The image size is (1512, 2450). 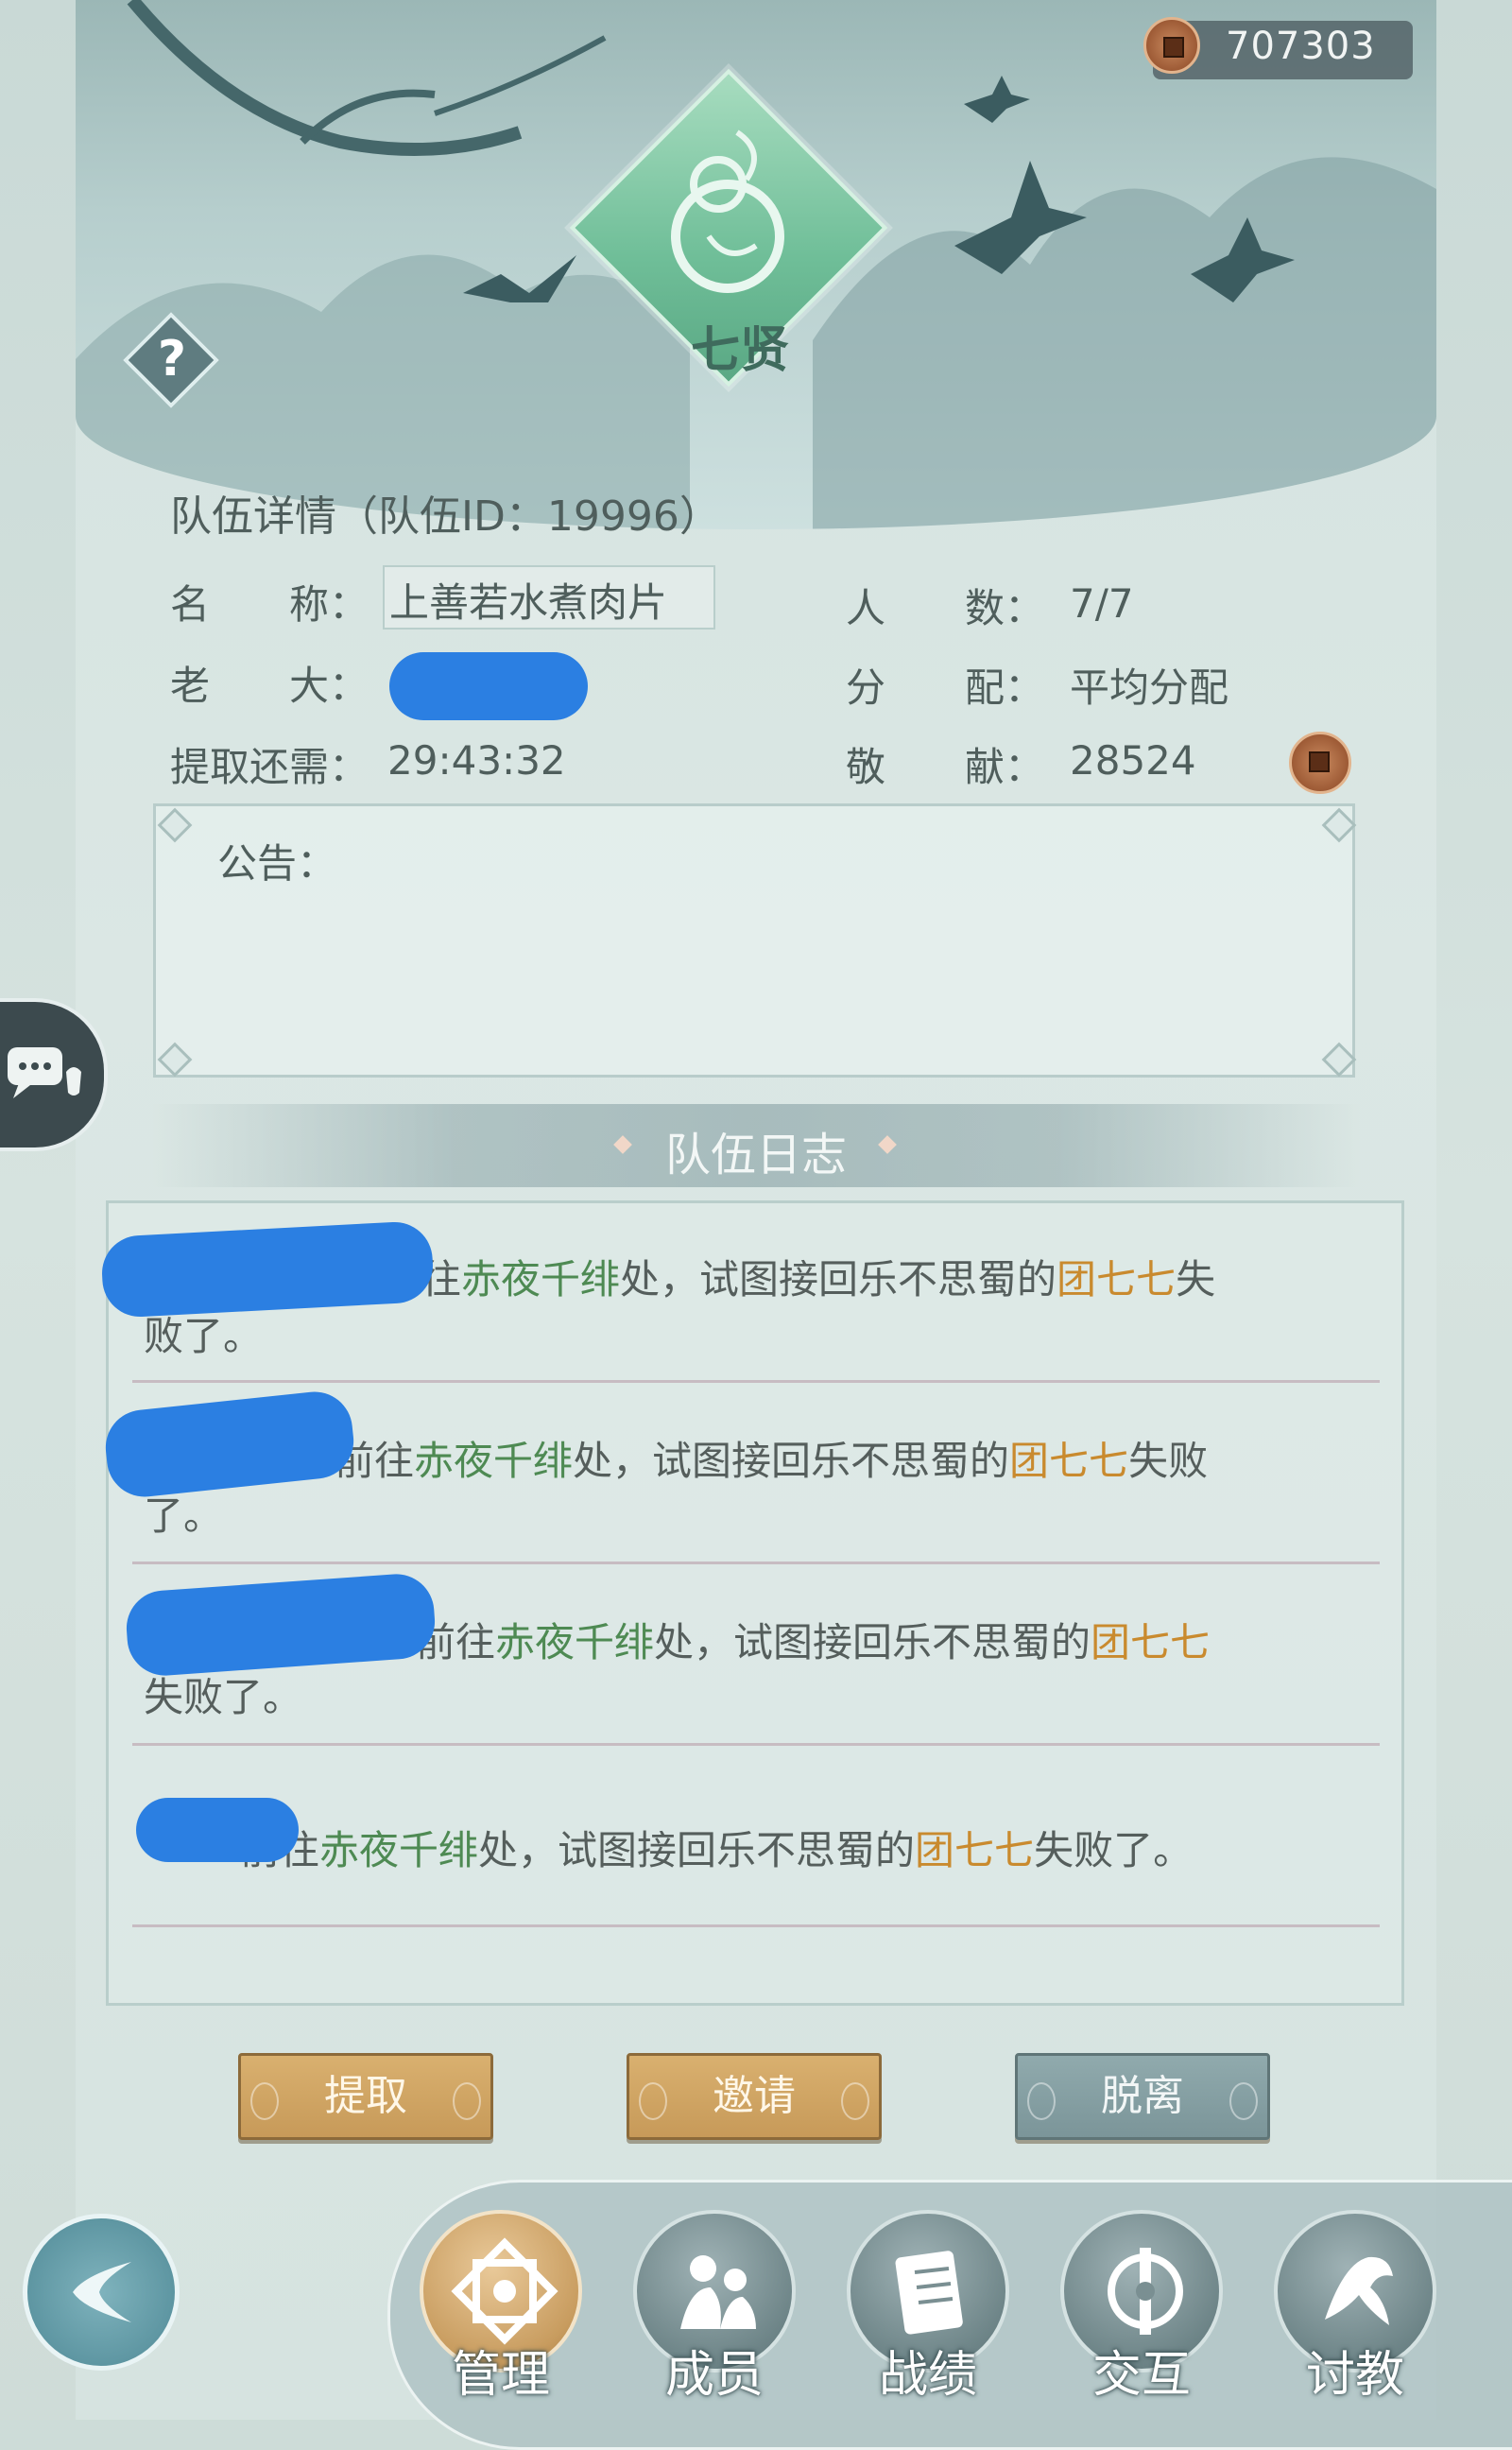 What do you see at coordinates (1133, 760) in the screenshot?
I see `contribution-value: 28524` at bounding box center [1133, 760].